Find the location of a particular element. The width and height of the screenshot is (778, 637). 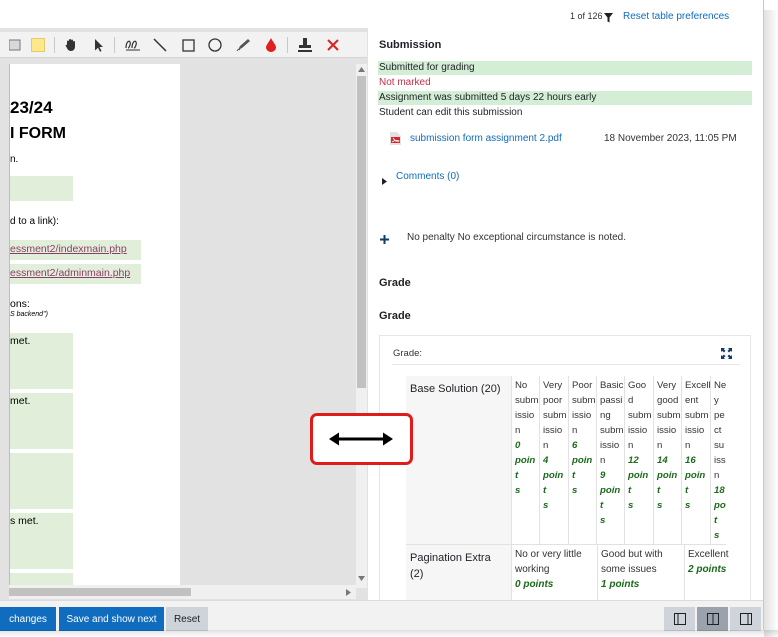

pdf-horizontal-scroll-thumb is located at coordinates (100, 592).